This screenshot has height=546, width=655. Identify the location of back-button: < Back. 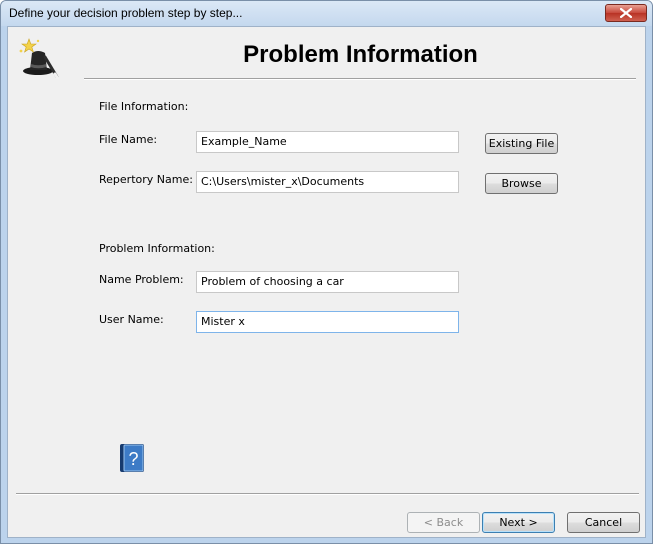
(443, 522).